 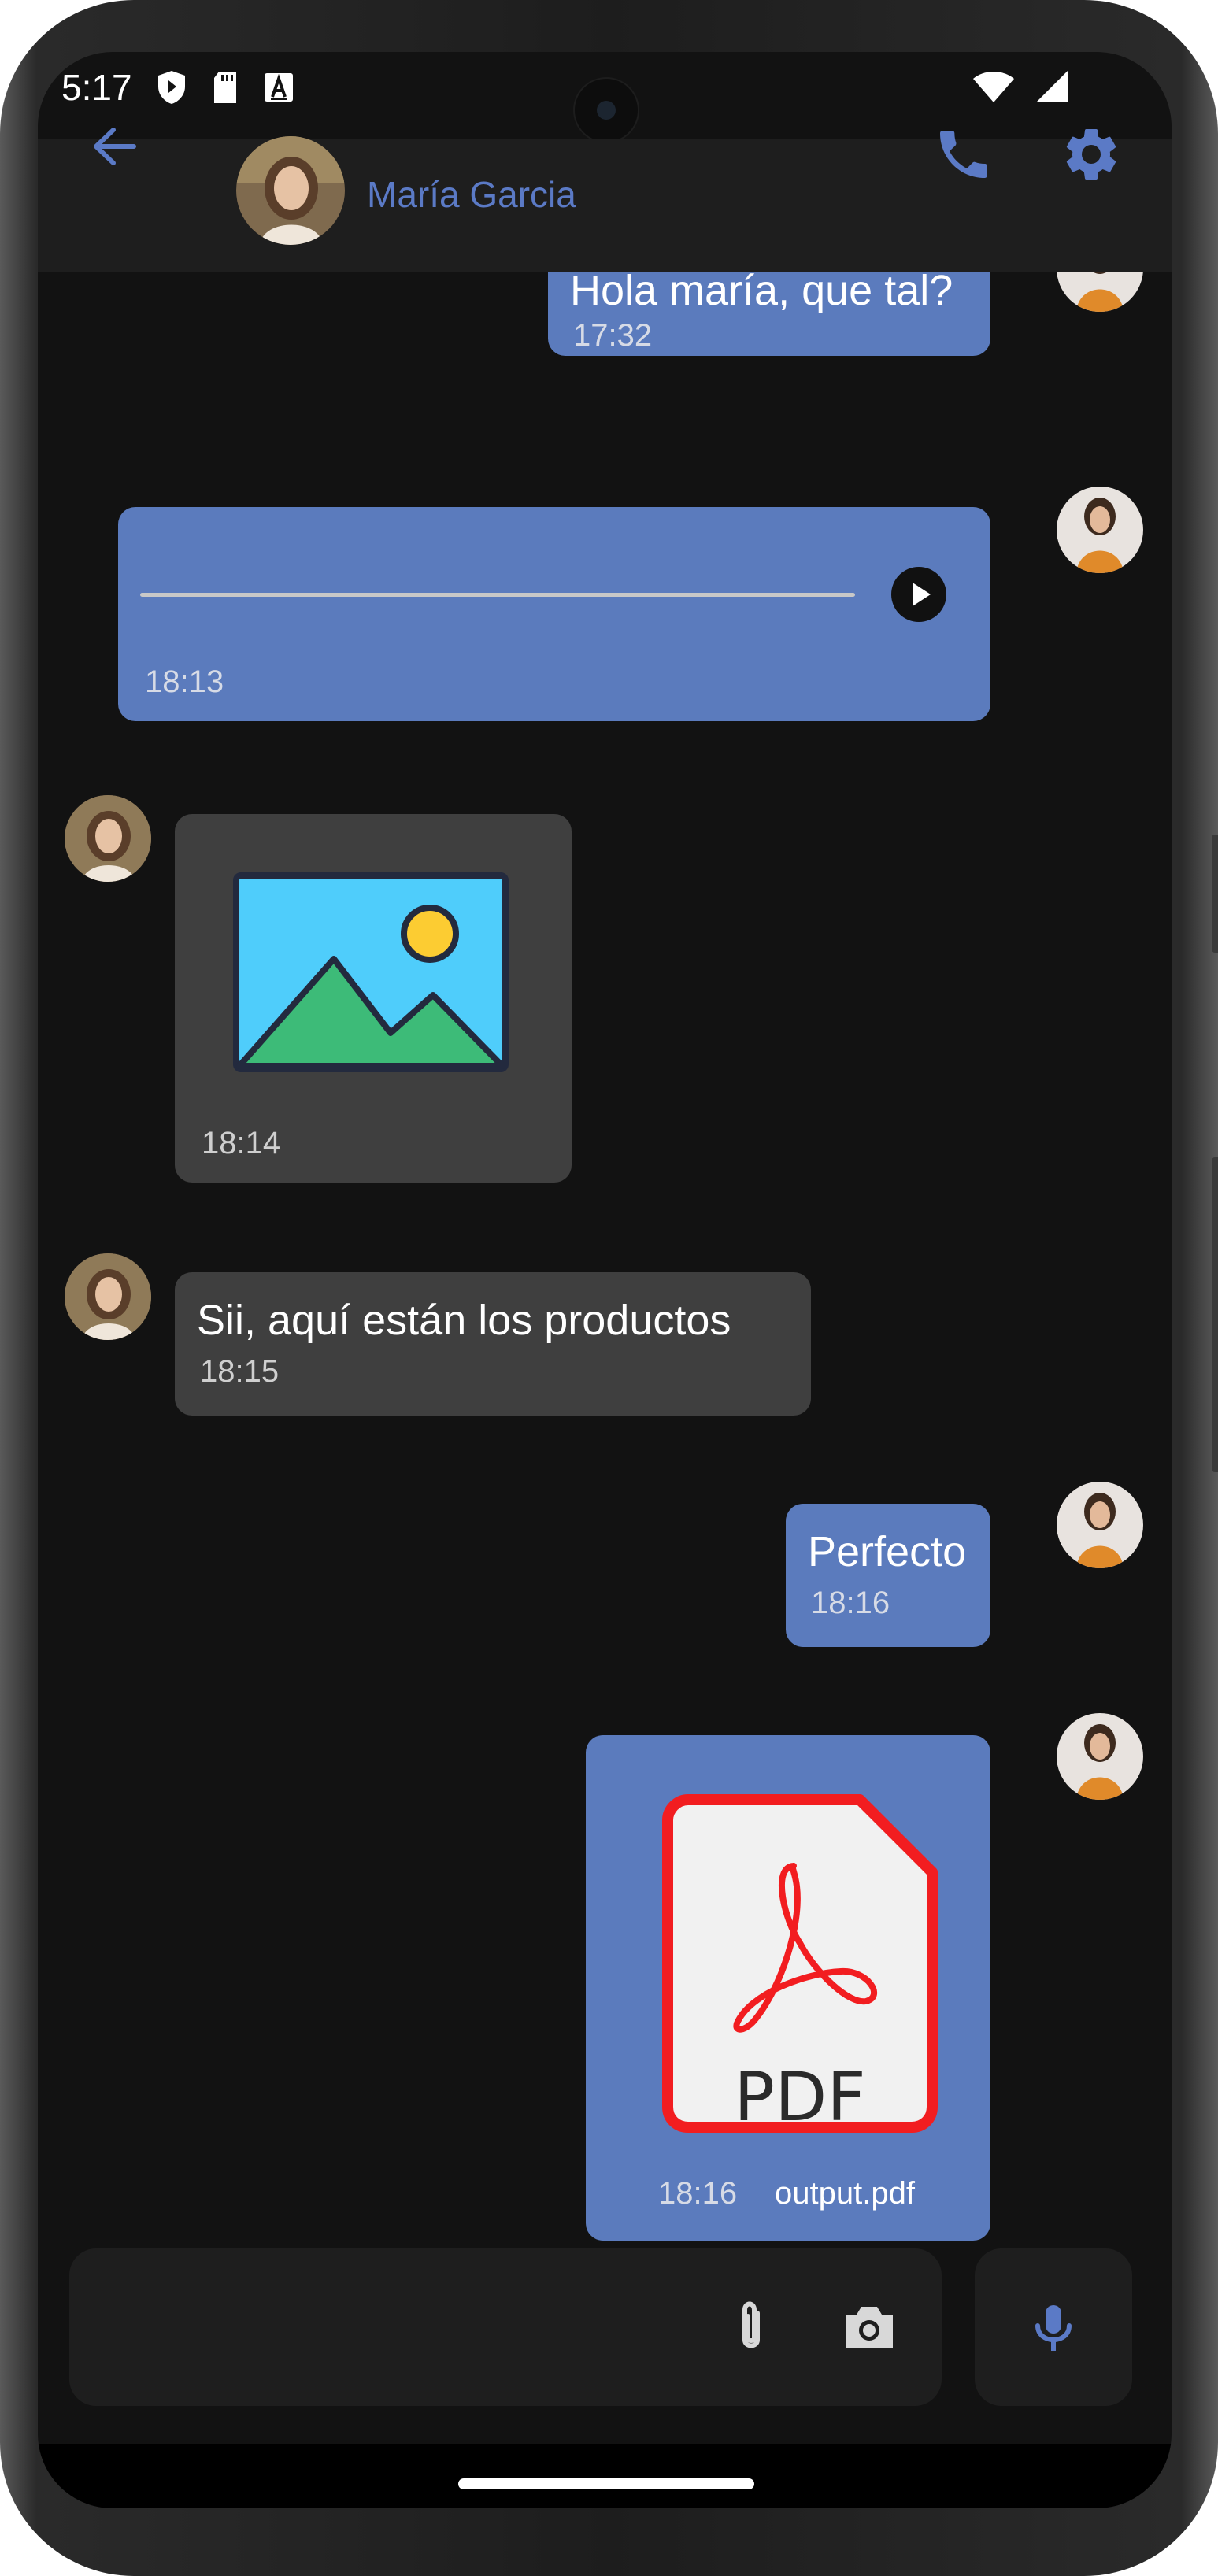 I want to click on play-icon, so click(x=922, y=594).